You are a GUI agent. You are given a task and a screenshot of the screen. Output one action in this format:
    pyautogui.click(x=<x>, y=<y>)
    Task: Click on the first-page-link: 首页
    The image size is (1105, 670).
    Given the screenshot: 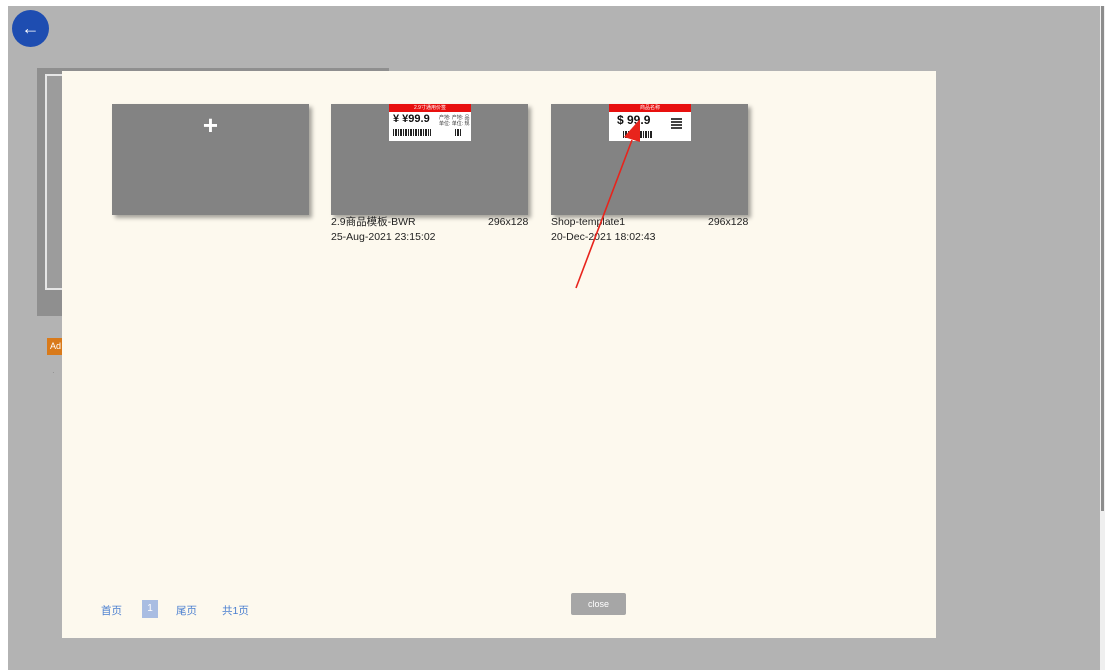 What is the action you would take?
    pyautogui.click(x=111, y=610)
    